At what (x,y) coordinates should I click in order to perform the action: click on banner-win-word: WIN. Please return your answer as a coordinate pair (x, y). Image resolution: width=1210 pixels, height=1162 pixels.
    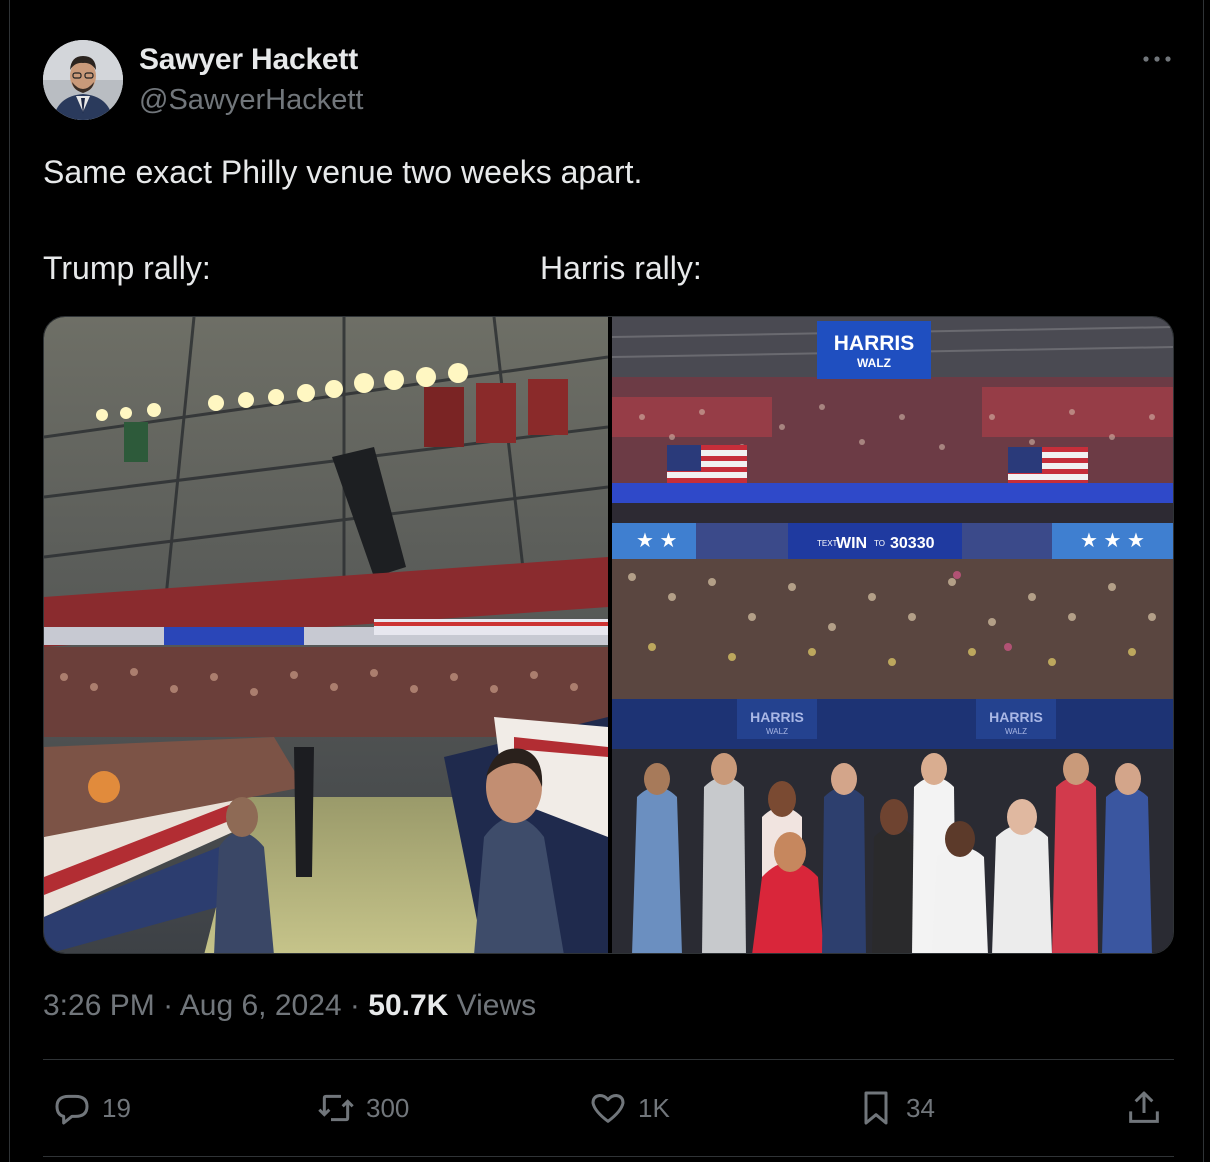
    Looking at the image, I should click on (851, 543).